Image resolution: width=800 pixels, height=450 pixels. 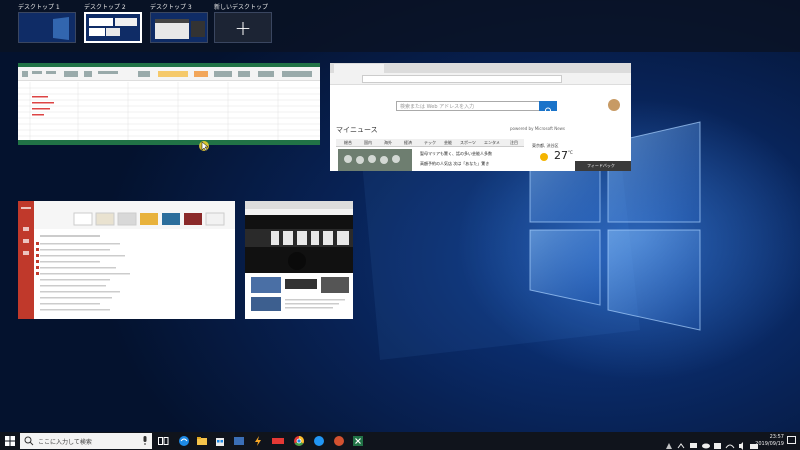 What do you see at coordinates (134, 274) in the screenshot?
I see `powerpoint-recent-list` at bounding box center [134, 274].